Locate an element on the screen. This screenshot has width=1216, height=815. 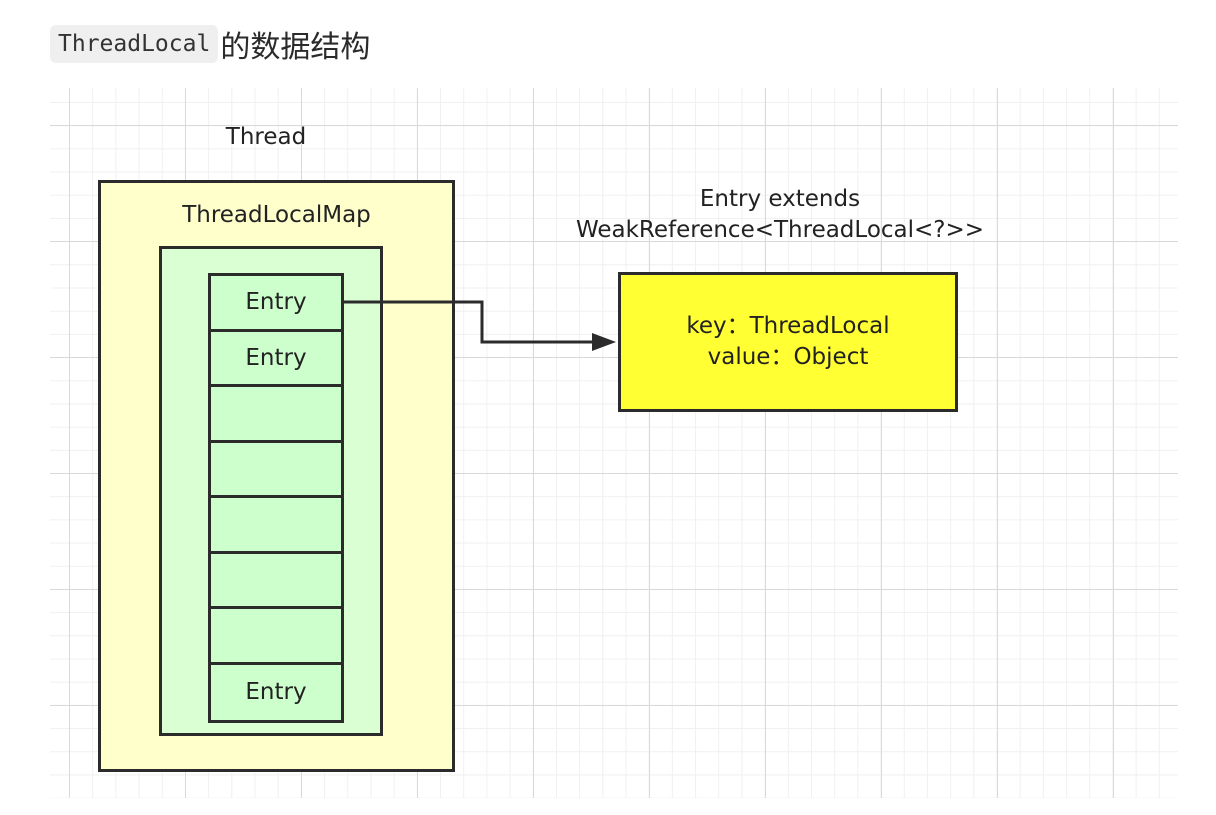
heading-text: 的数据结构 is located at coordinates (295, 47).